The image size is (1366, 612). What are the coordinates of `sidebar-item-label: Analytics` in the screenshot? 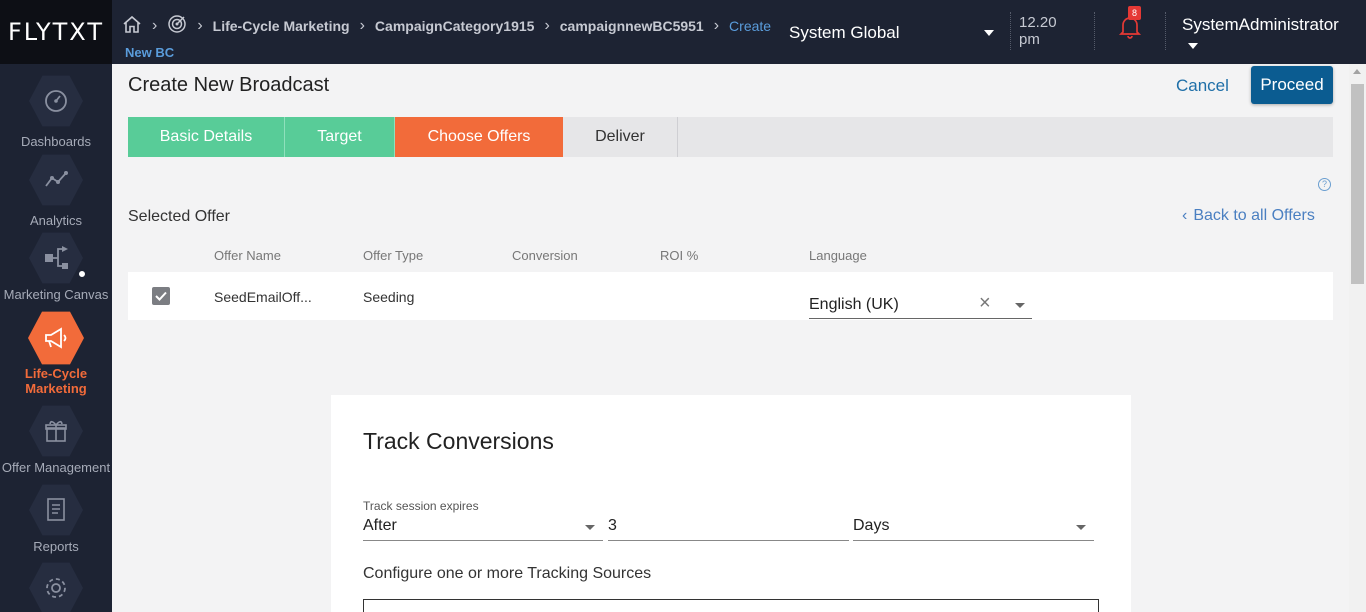 It's located at (56, 220).